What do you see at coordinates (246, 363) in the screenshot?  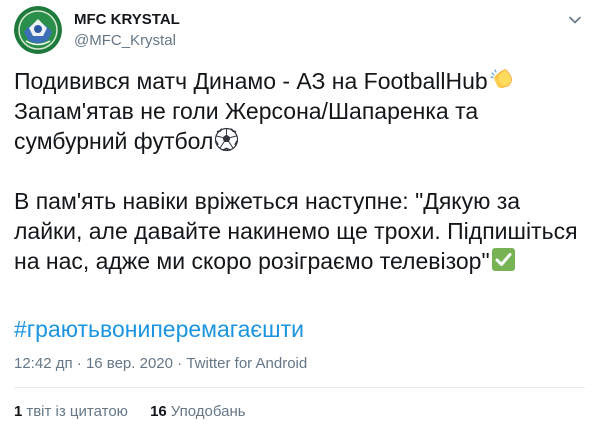 I see `tweet-source: Twitter for Android` at bounding box center [246, 363].